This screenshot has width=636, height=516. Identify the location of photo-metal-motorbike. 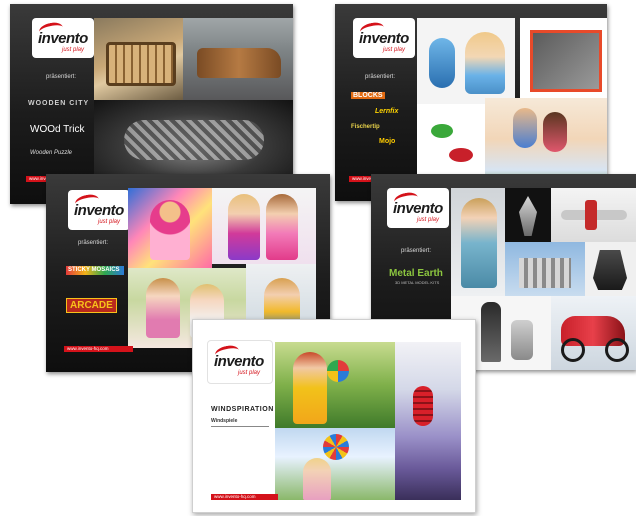
(593, 333).